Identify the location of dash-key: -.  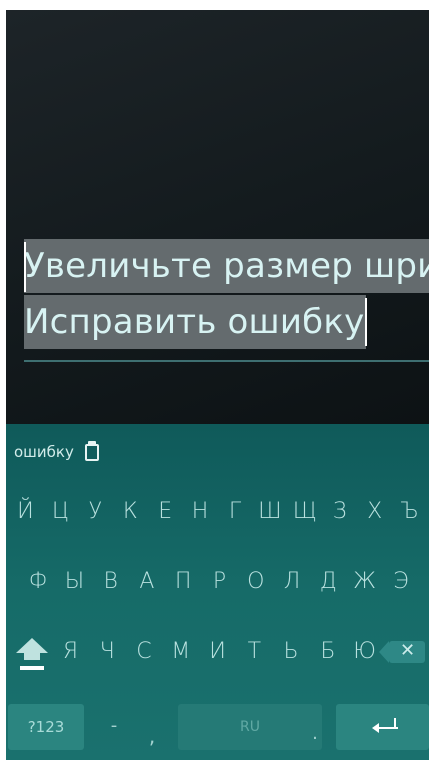
(114, 726).